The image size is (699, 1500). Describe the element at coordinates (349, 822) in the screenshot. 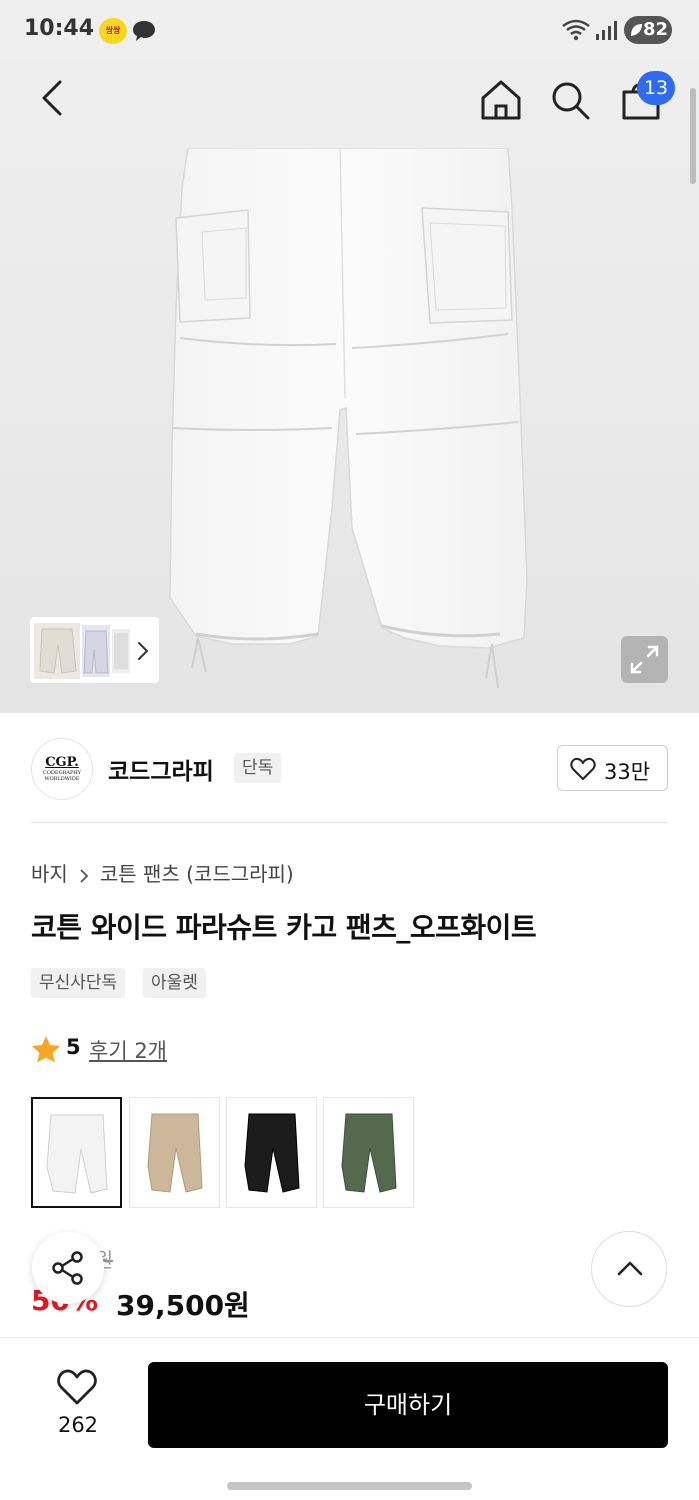

I see `divider` at that location.